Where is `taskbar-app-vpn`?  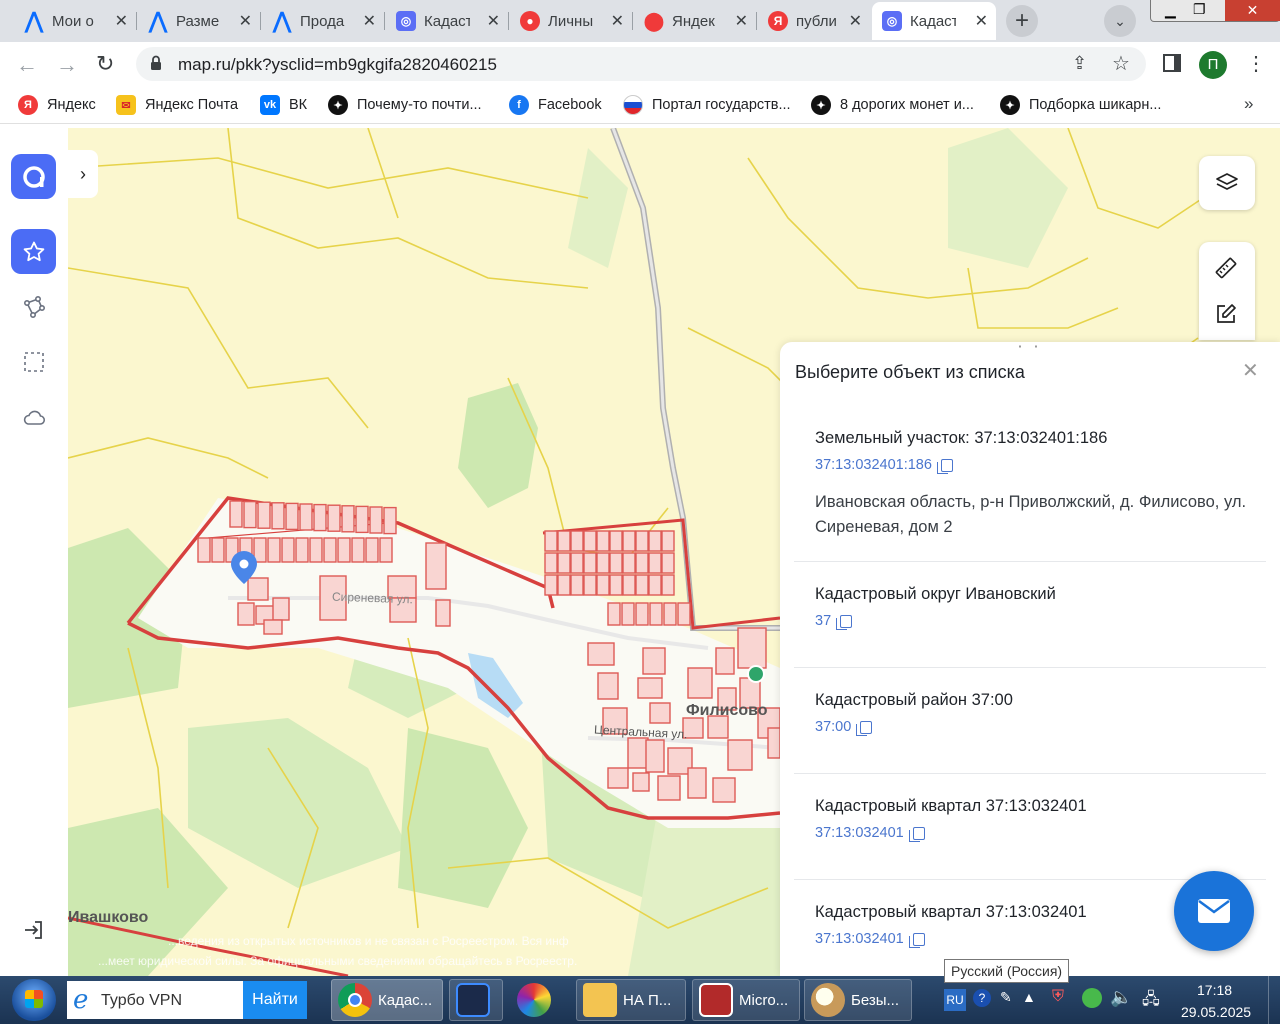
taskbar-app-vpn is located at coordinates (476, 1000).